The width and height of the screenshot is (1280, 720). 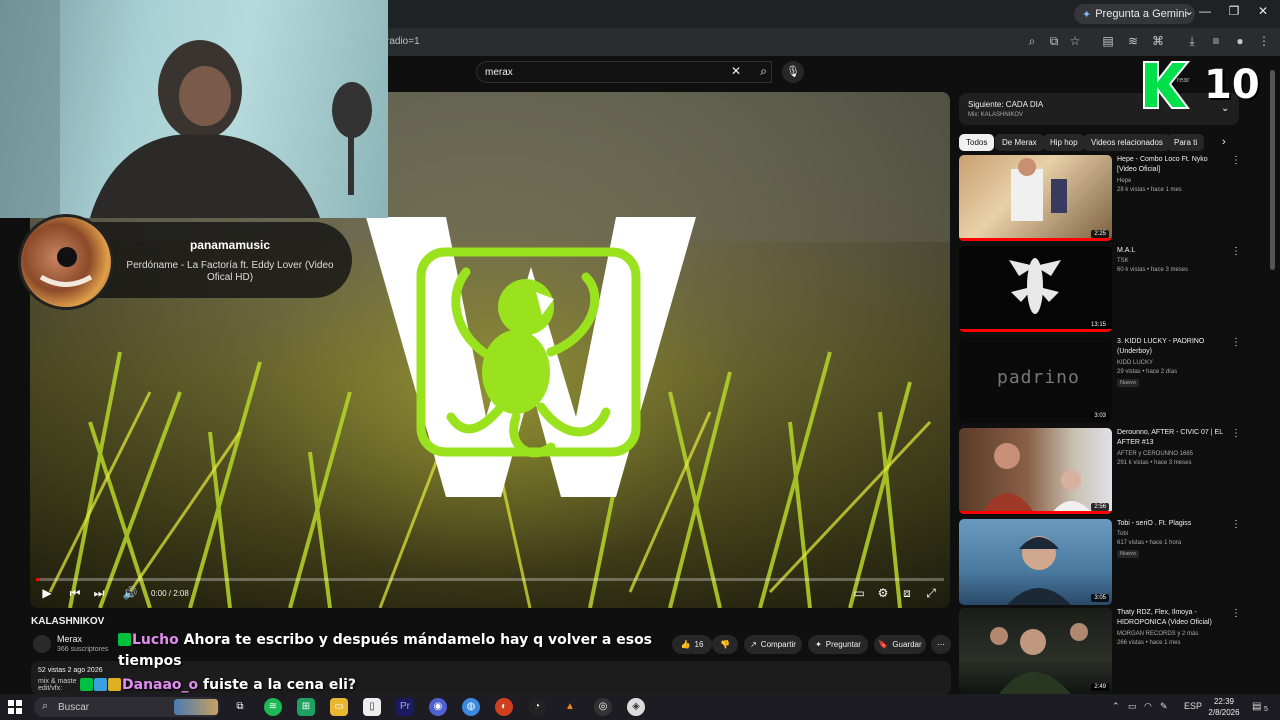 I want to click on chrome-icon: ◍, so click(x=471, y=707).